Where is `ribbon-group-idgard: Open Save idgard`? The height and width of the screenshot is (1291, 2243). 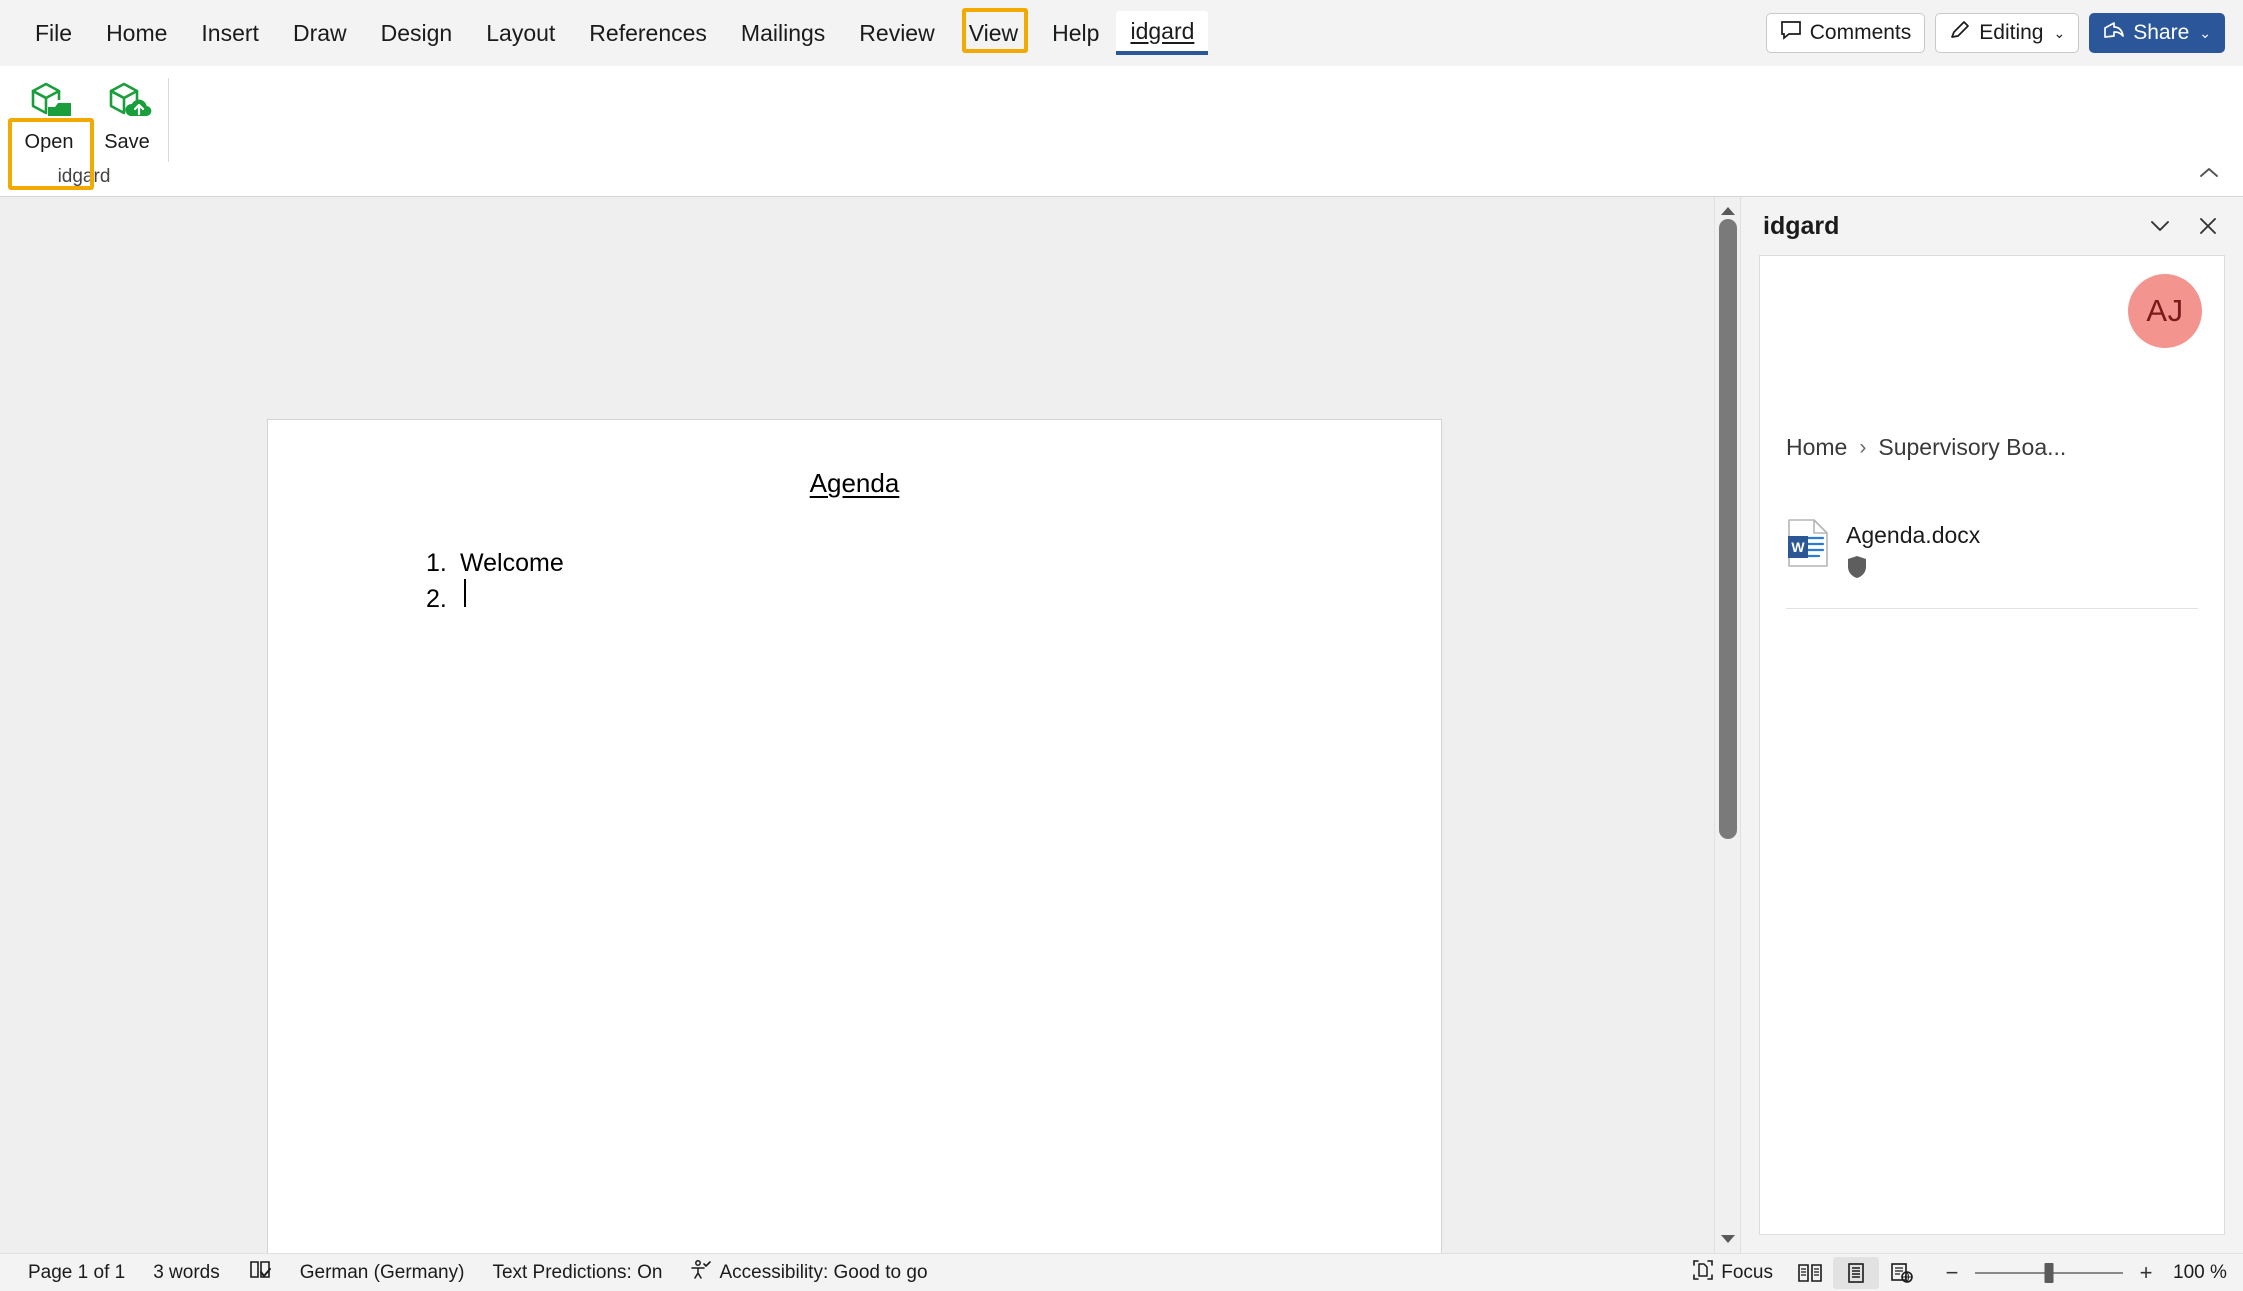 ribbon-group-idgard: Open Save idgard is located at coordinates (84, 131).